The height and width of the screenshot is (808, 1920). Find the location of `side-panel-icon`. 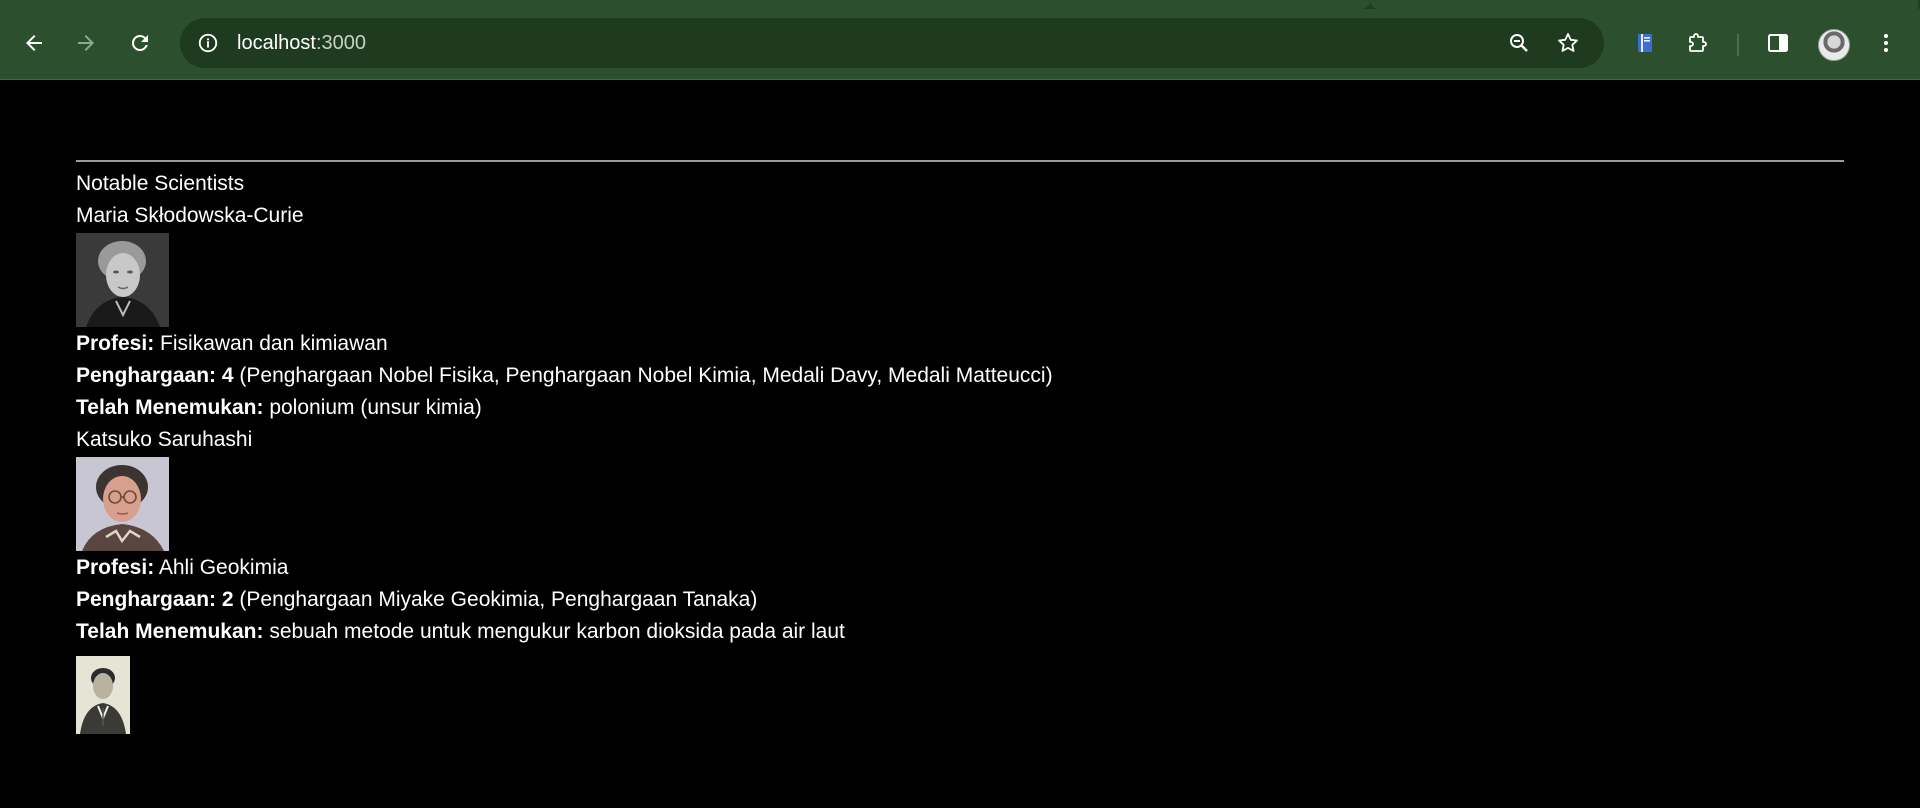

side-panel-icon is located at coordinates (1778, 43).